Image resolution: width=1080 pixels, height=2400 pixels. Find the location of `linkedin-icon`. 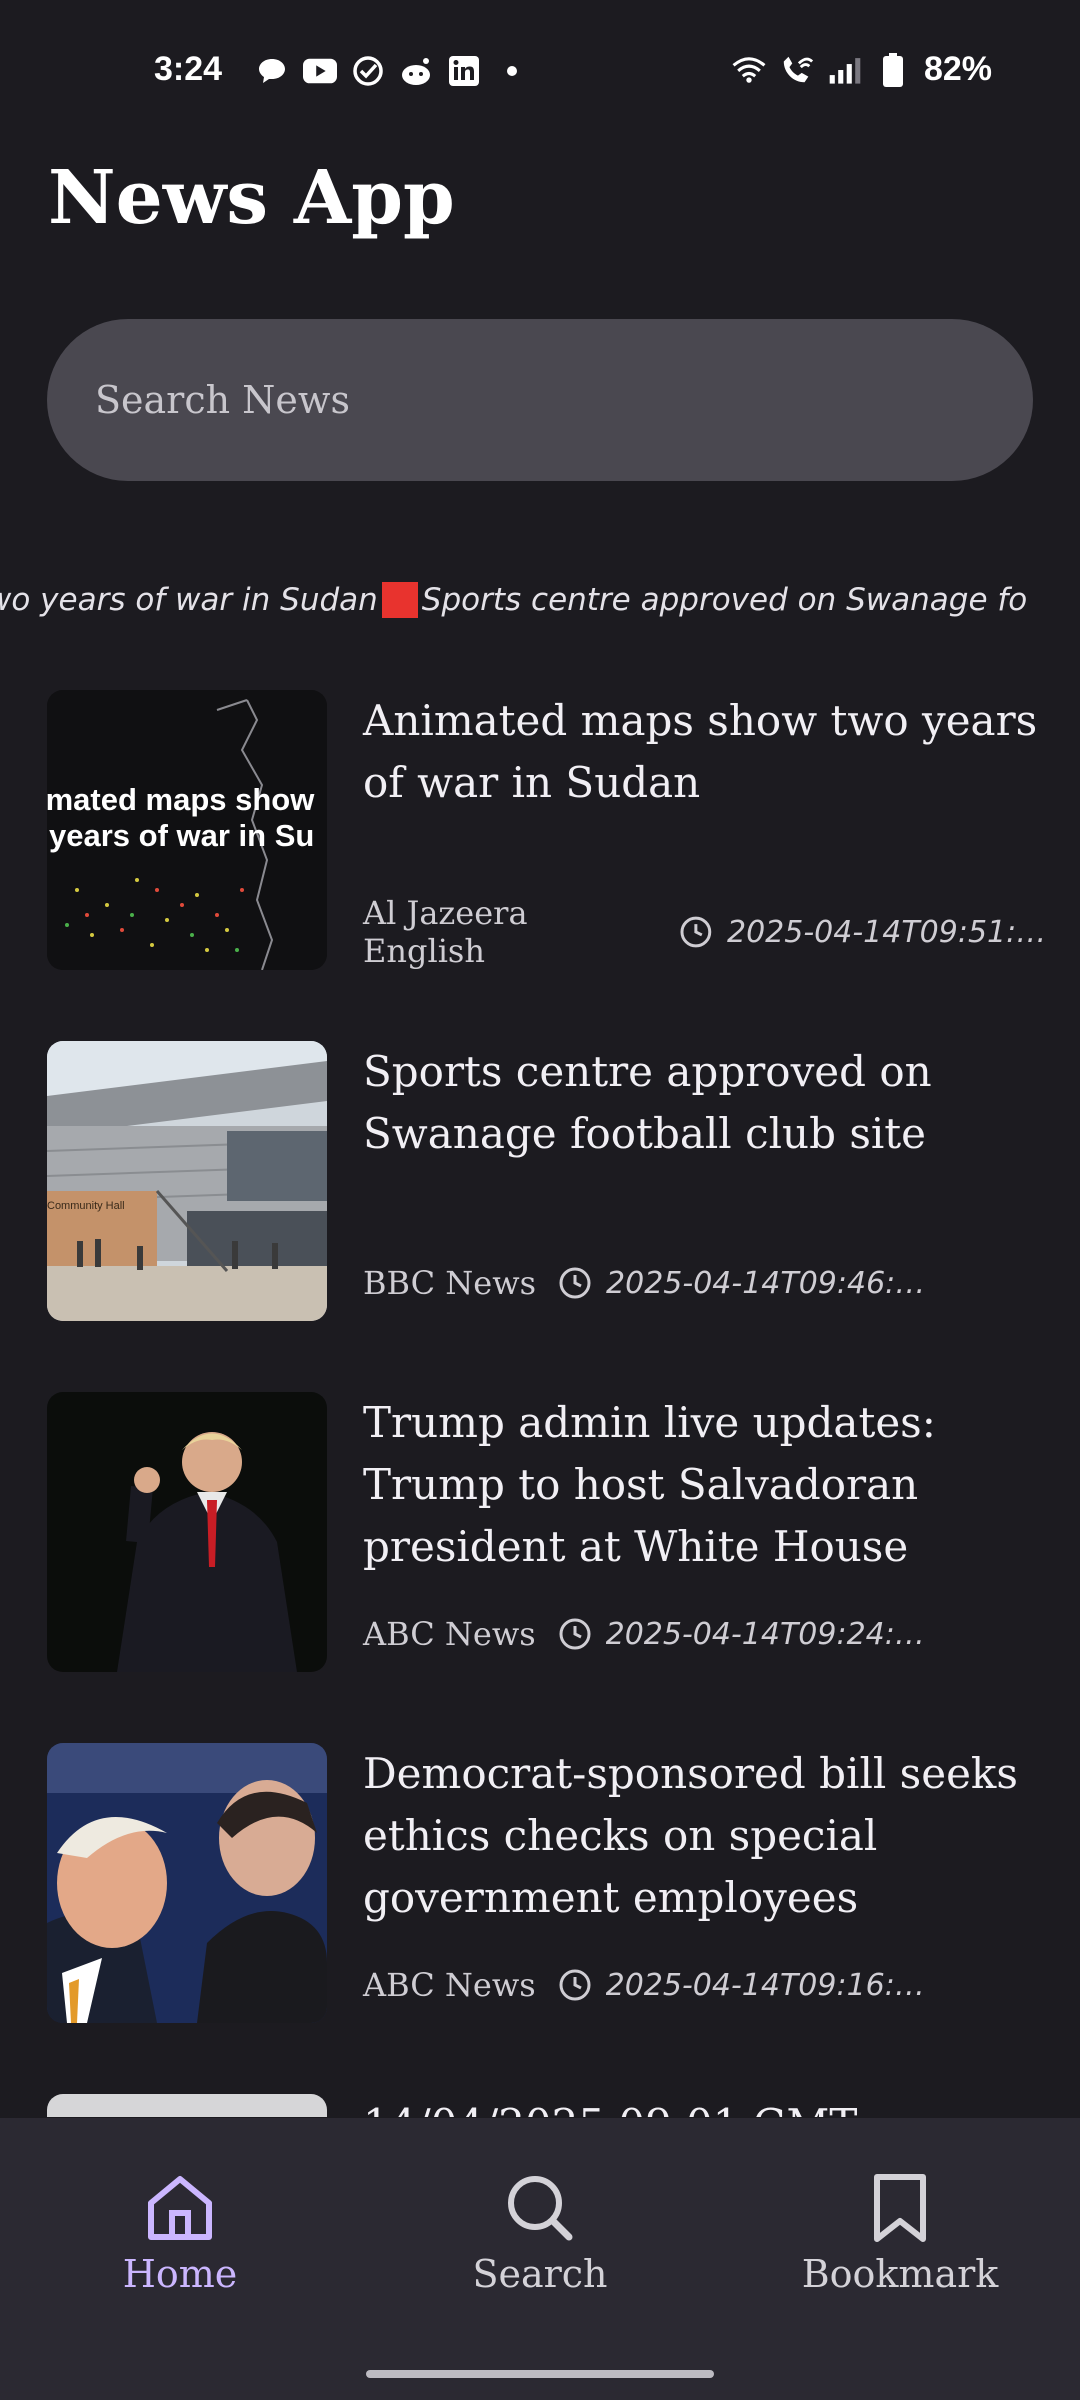

linkedin-icon is located at coordinates (464, 71).